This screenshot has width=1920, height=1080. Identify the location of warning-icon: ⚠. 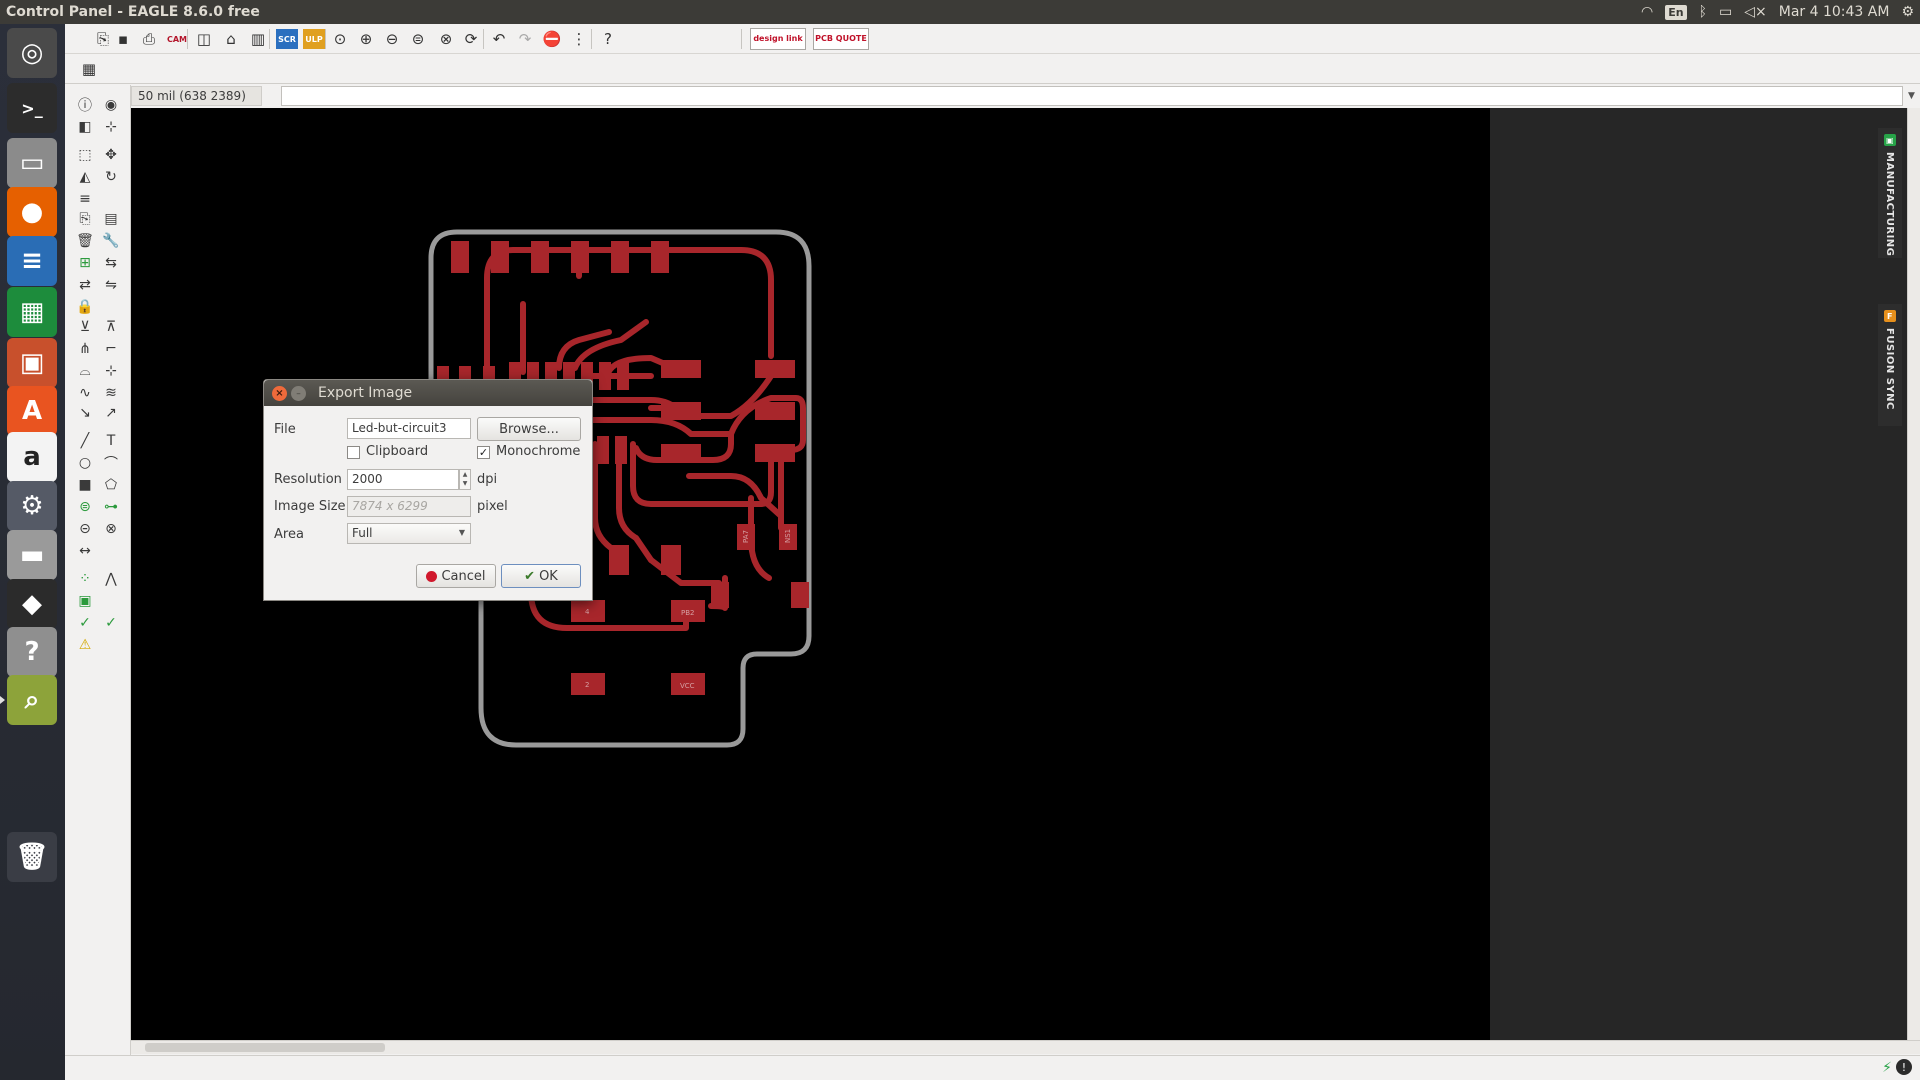
(85, 645).